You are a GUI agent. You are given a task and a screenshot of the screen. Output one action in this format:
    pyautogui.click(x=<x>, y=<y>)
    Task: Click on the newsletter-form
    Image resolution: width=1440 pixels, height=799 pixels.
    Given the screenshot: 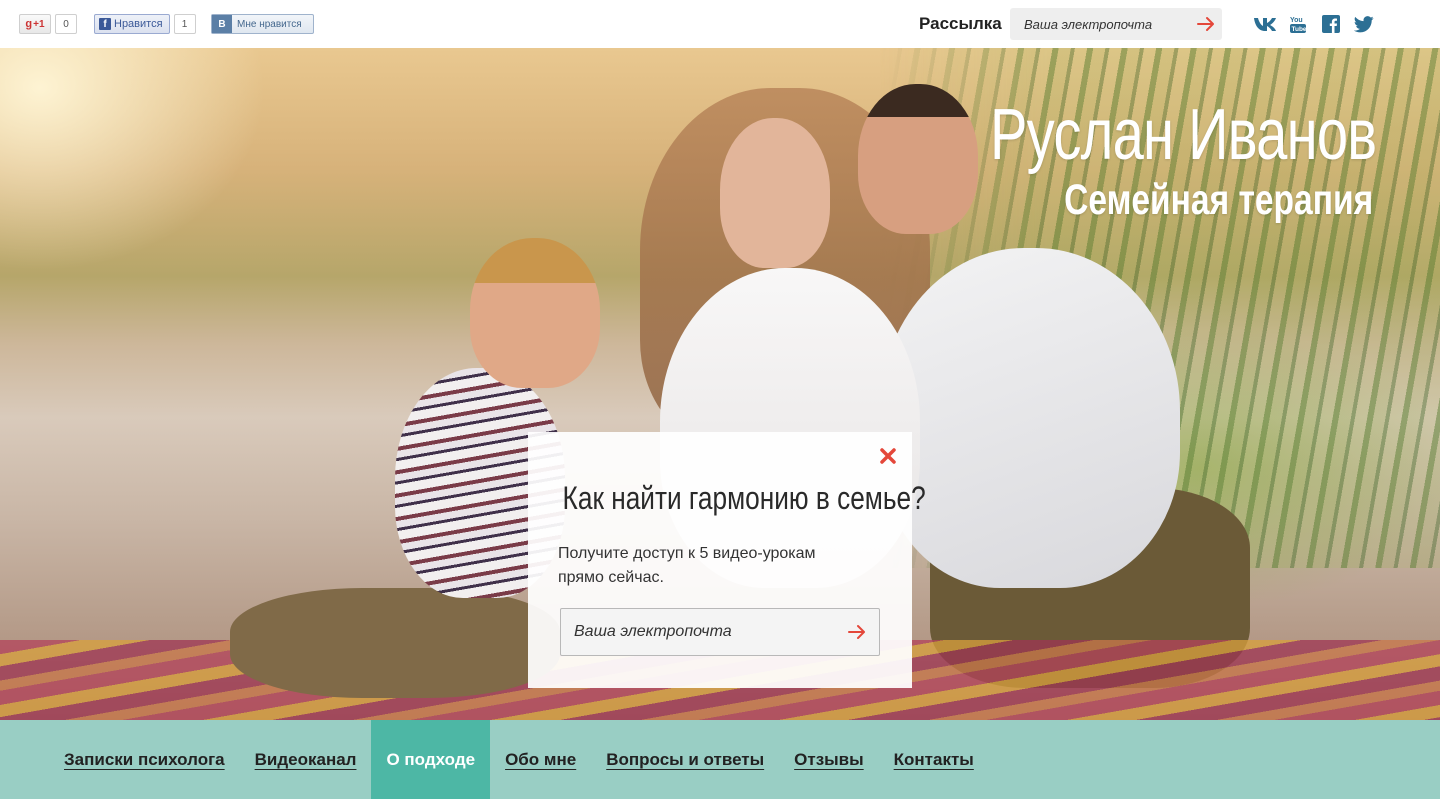 What is the action you would take?
    pyautogui.click(x=1116, y=24)
    